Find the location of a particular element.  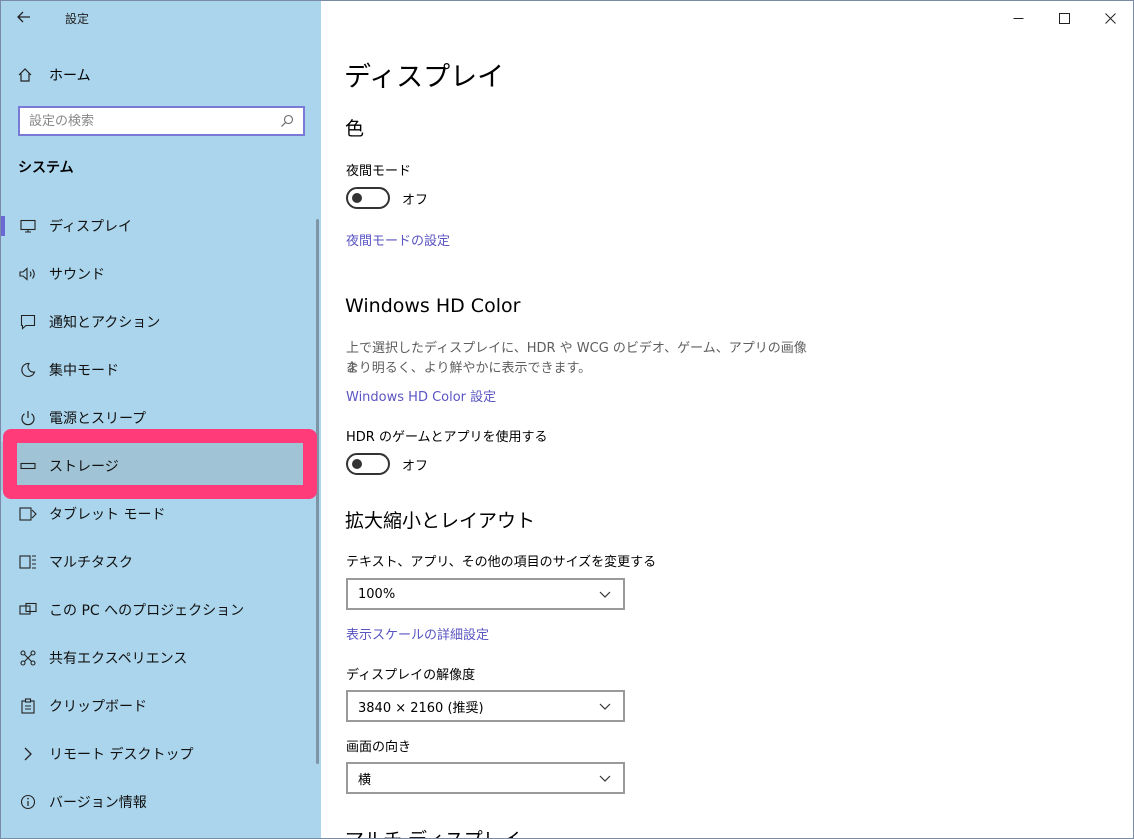

sidebar-item-label: ストレージ is located at coordinates (84, 467).